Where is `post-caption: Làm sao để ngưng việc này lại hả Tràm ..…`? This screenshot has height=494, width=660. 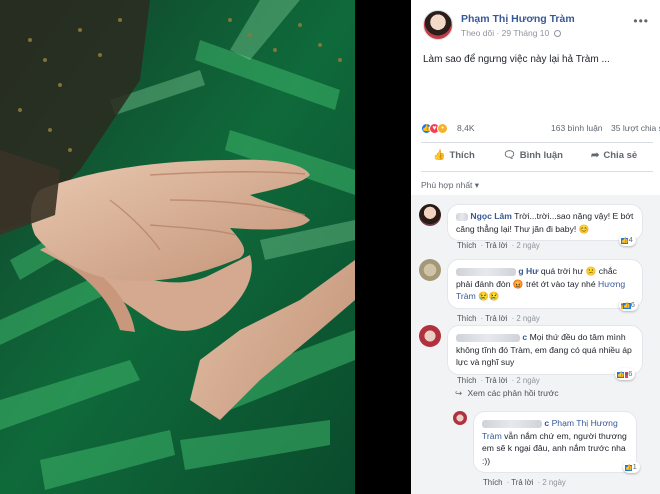 post-caption: Làm sao để ngưng việc này lại hả Tràm ..… is located at coordinates (516, 59).